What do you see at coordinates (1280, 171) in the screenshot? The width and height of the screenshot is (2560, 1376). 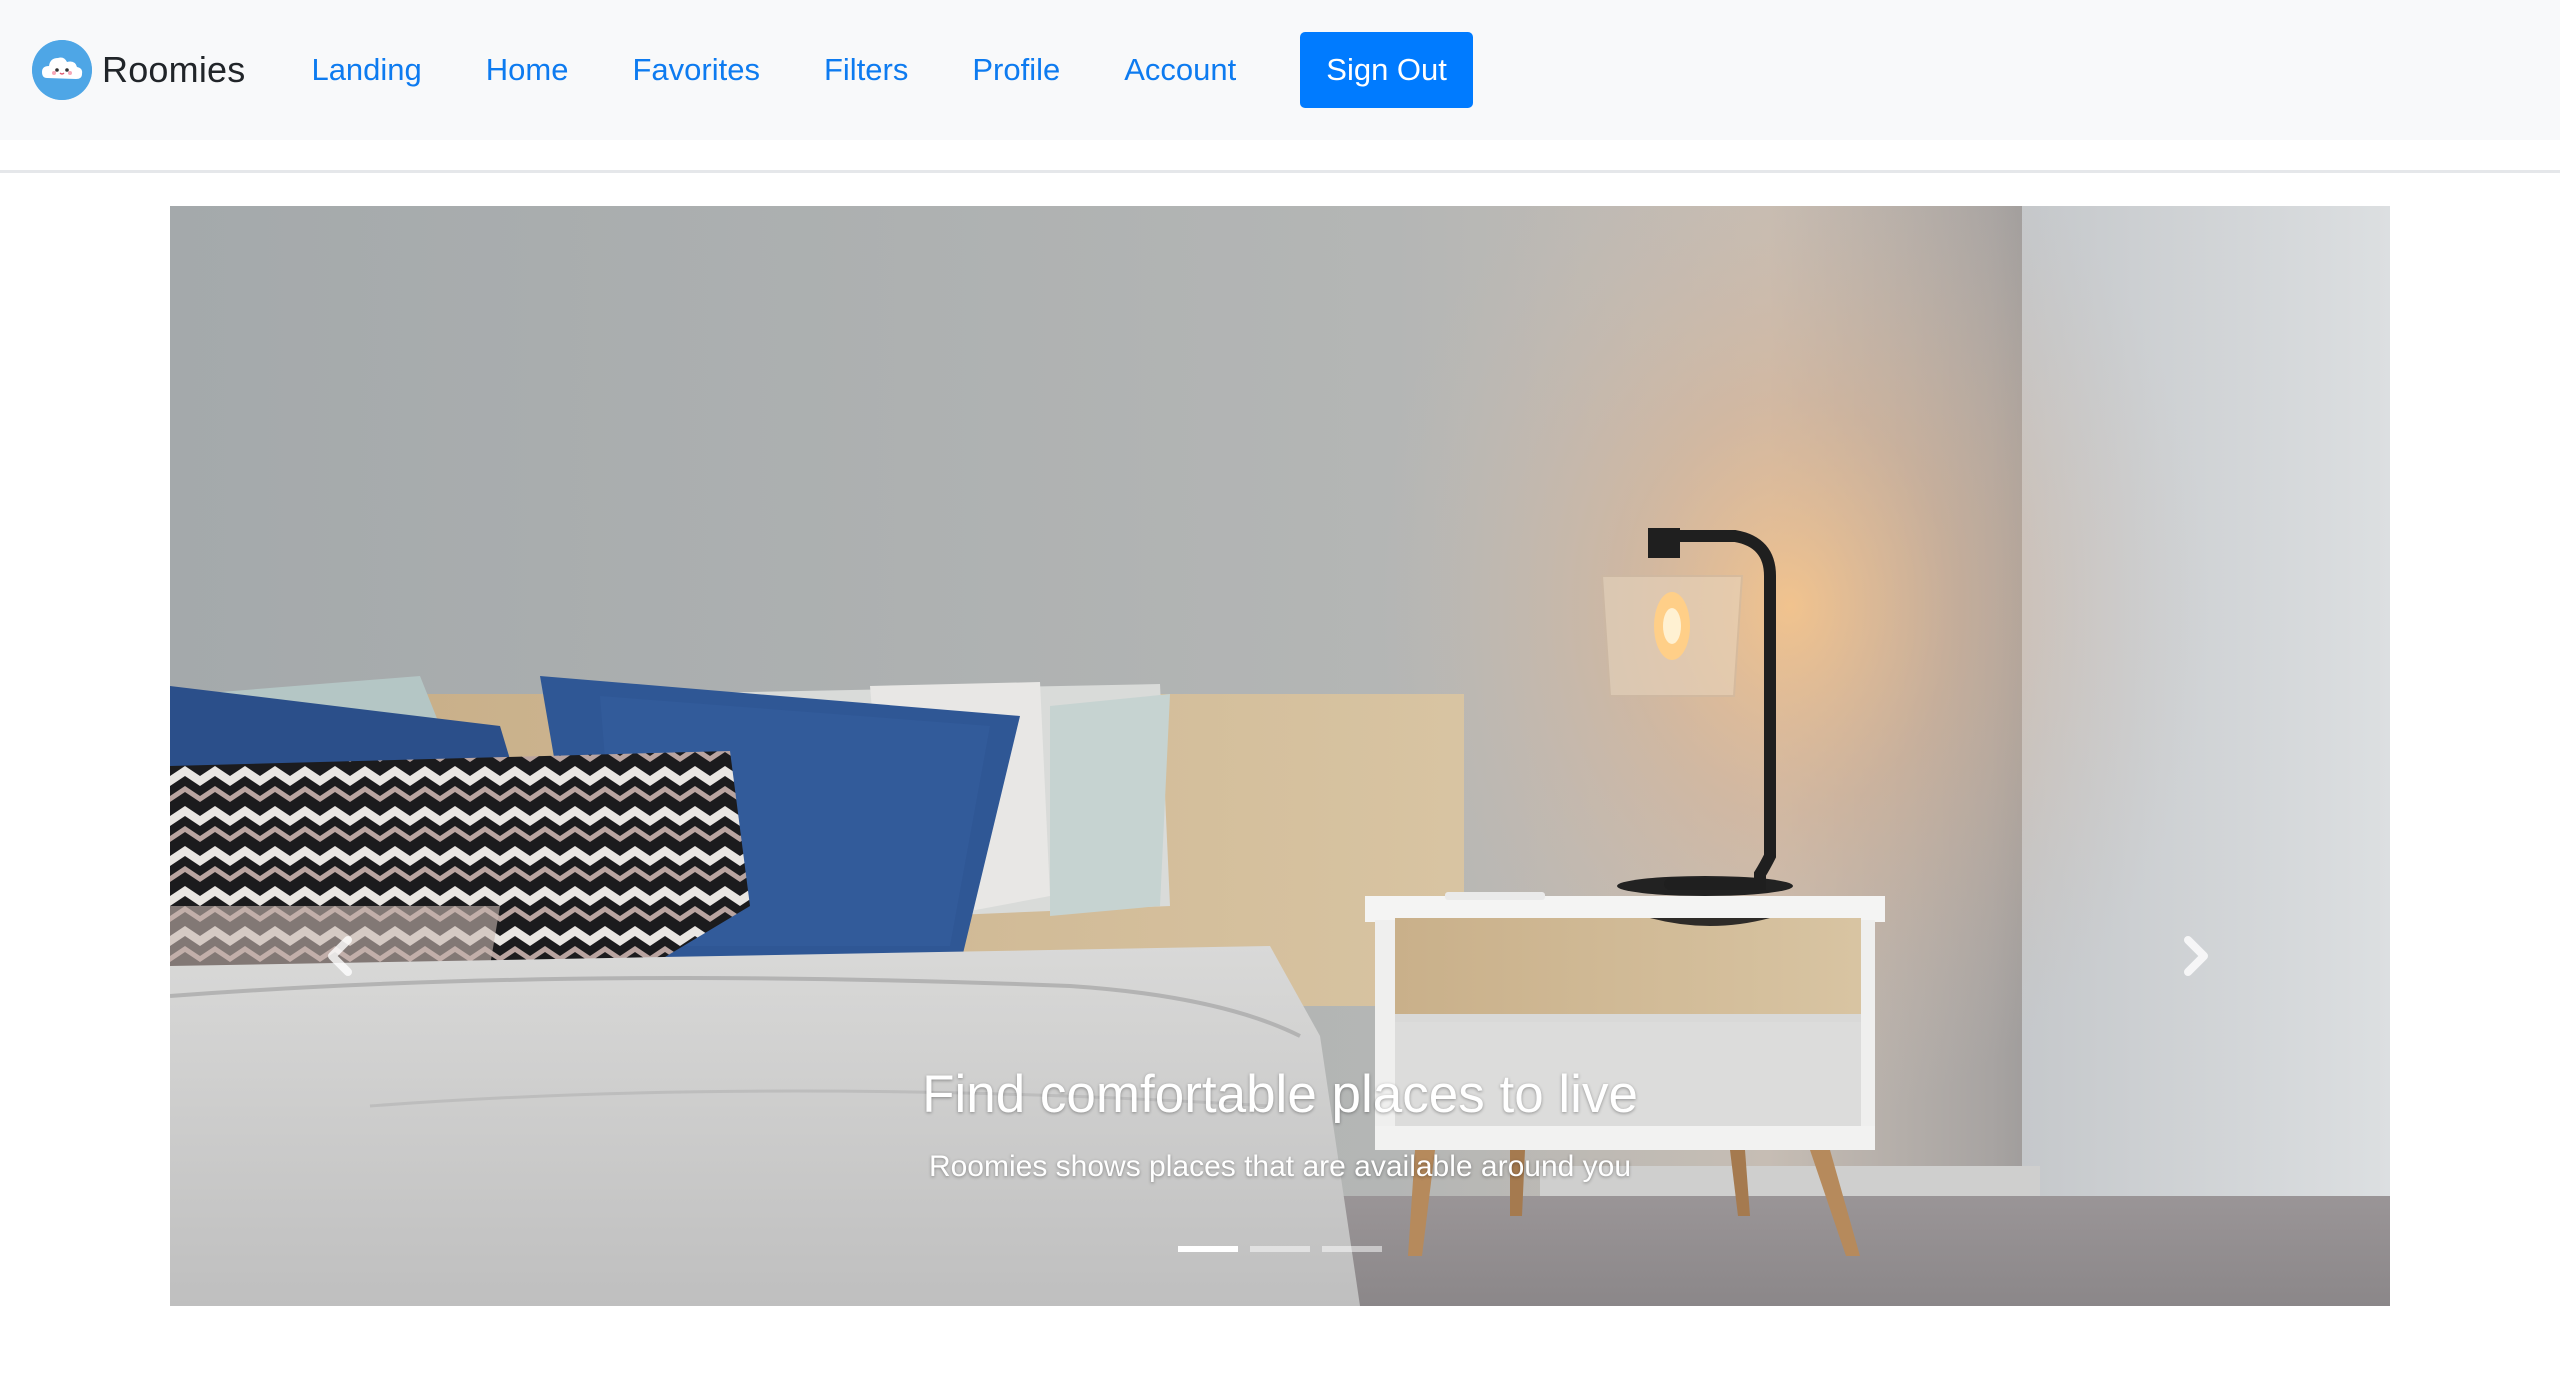 I see `header-divider` at bounding box center [1280, 171].